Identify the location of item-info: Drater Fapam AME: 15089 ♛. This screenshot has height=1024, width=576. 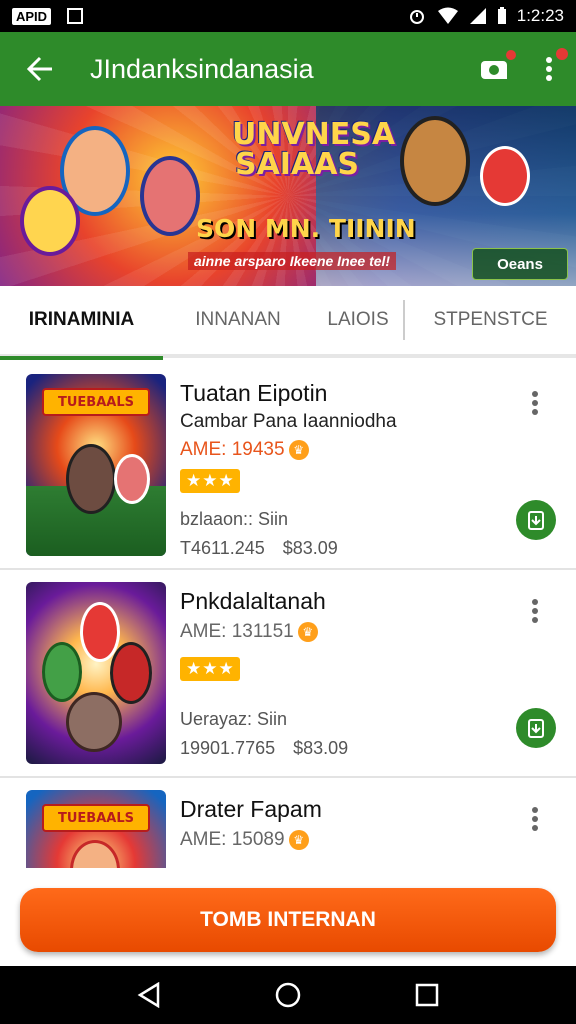
(340, 823).